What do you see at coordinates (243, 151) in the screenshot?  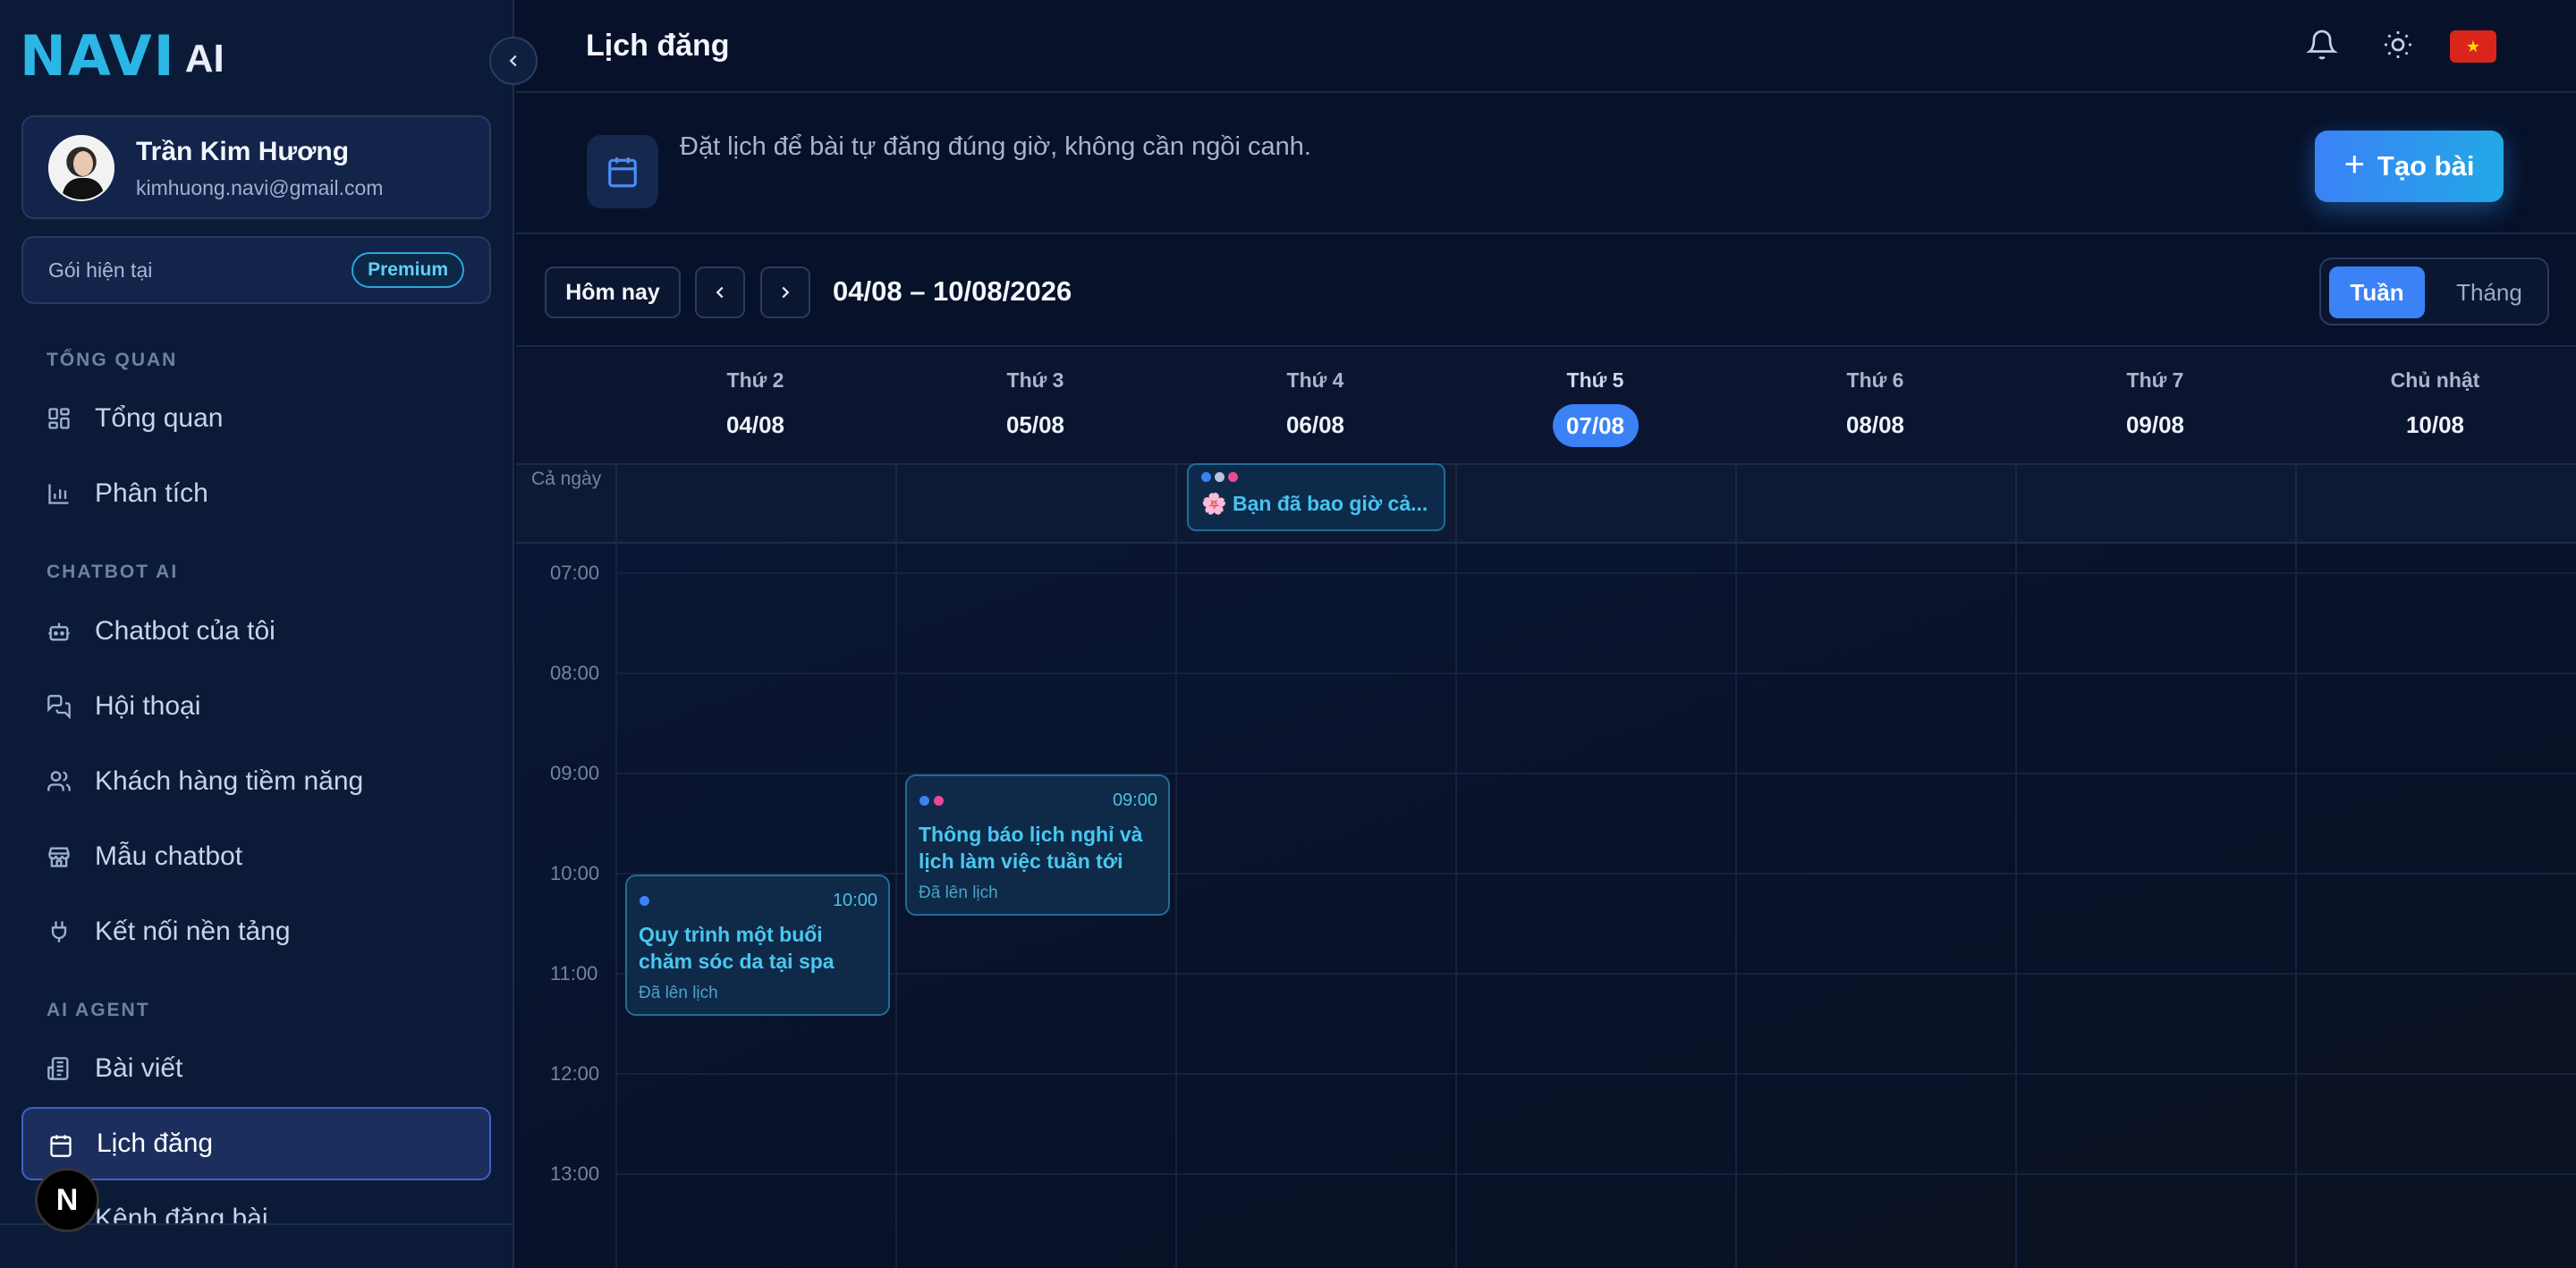 I see `profile-name: Trần Kim Hương` at bounding box center [243, 151].